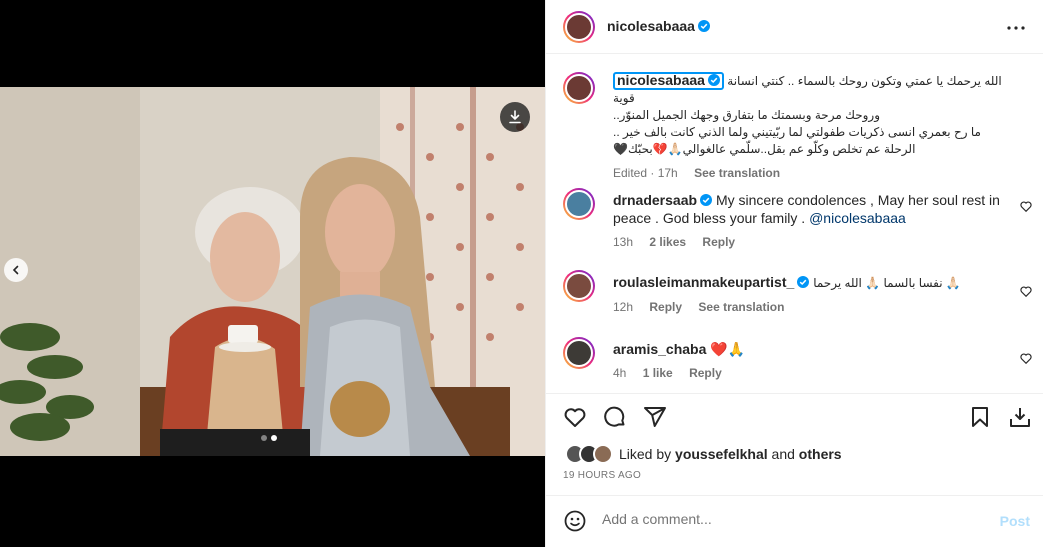 Image resolution: width=1043 pixels, height=547 pixels. What do you see at coordinates (269, 438) in the screenshot?
I see `carousel-indicator` at bounding box center [269, 438].